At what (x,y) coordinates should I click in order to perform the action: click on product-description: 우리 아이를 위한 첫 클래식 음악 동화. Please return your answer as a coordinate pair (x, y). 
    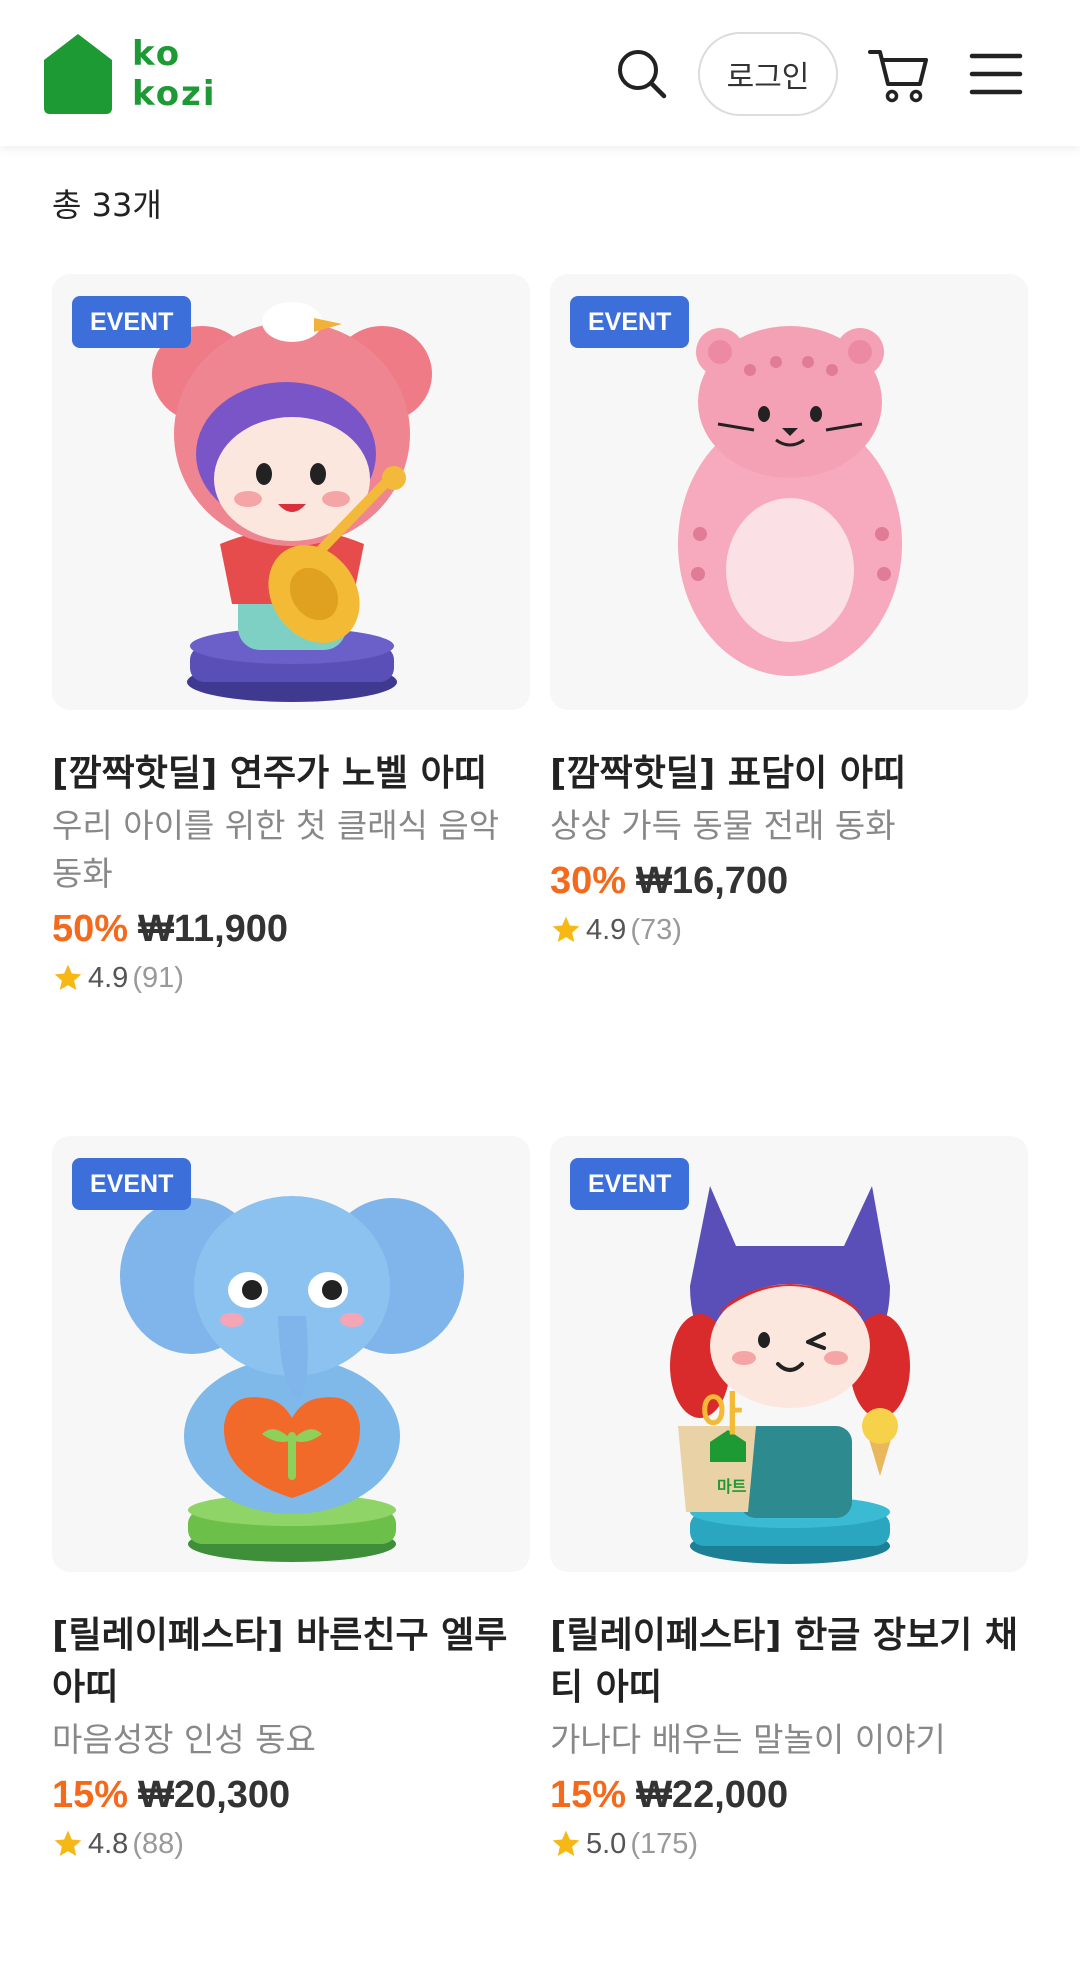
    Looking at the image, I should click on (276, 849).